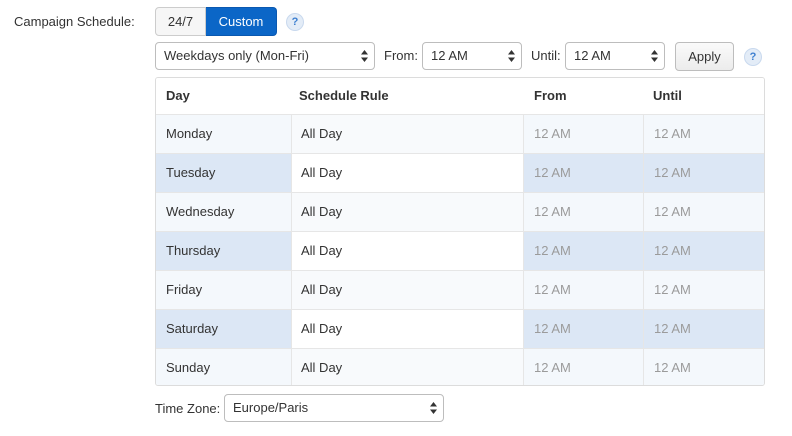 This screenshot has height=436, width=792. Describe the element at coordinates (192, 328) in the screenshot. I see `cell-day: Saturday` at that location.